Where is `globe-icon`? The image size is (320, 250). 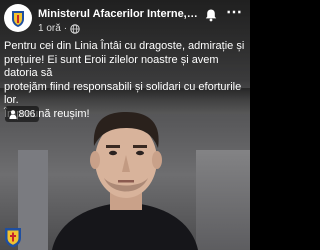
globe-icon is located at coordinates (75, 28).